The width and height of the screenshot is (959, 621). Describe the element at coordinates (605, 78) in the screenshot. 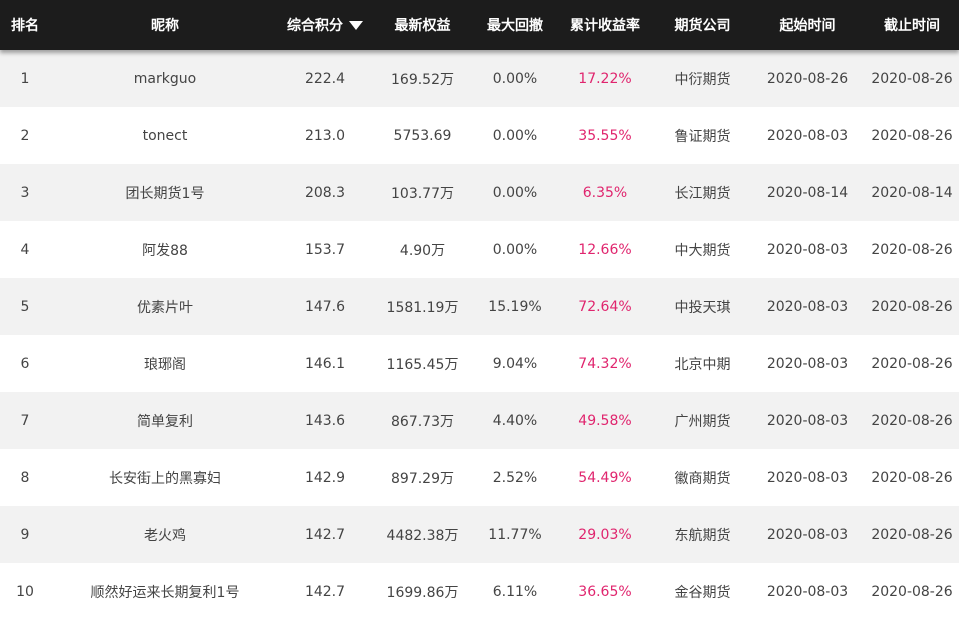

I see `cell-return: 17.22%` at that location.